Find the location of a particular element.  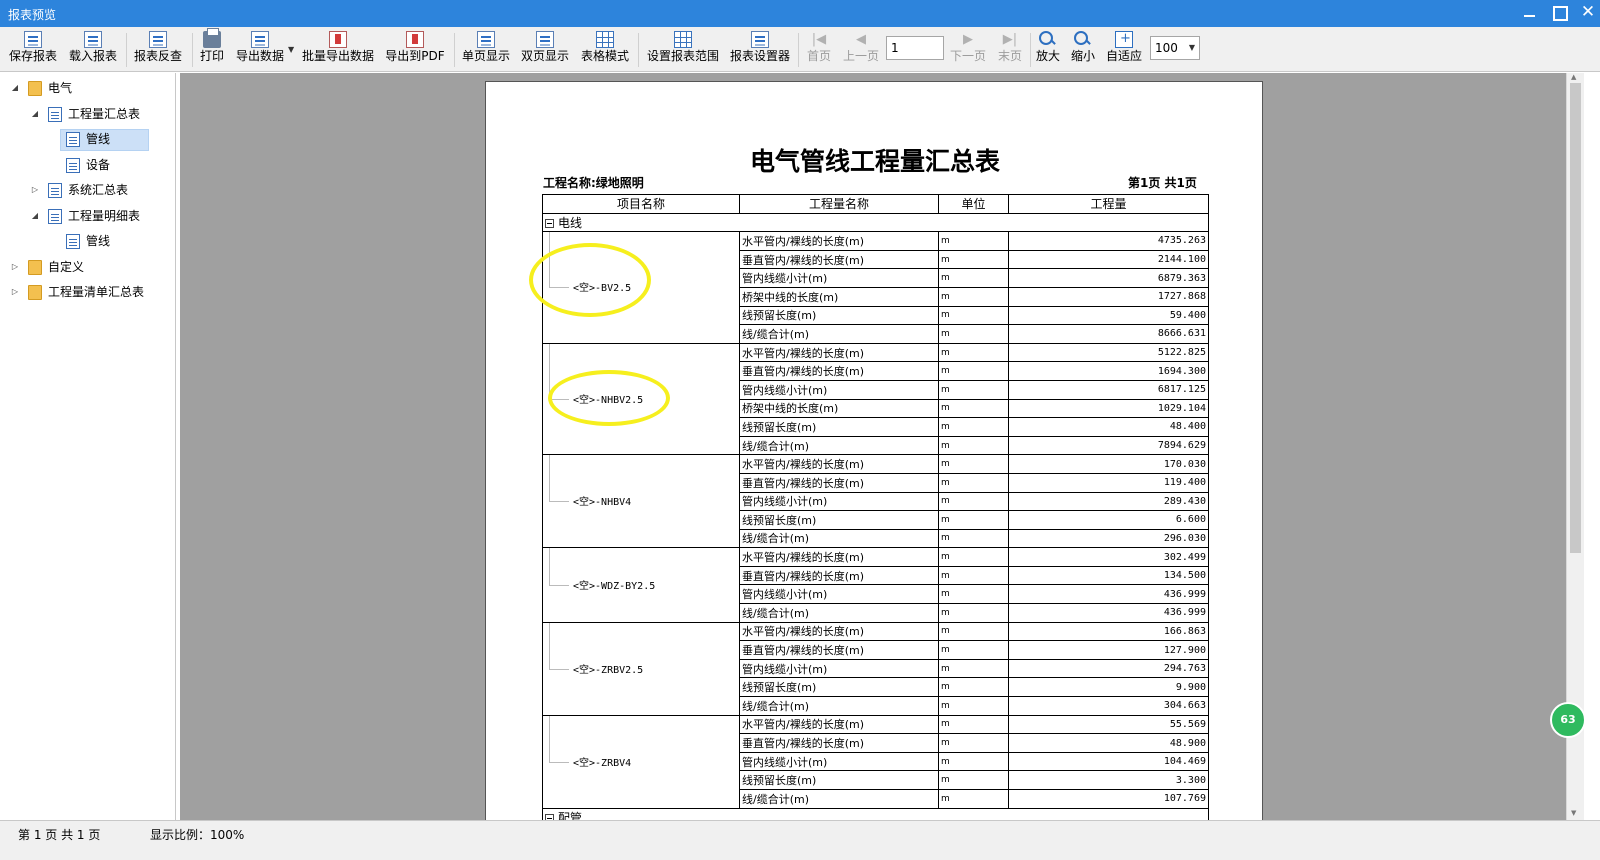

printer-icon is located at coordinates (212, 38).